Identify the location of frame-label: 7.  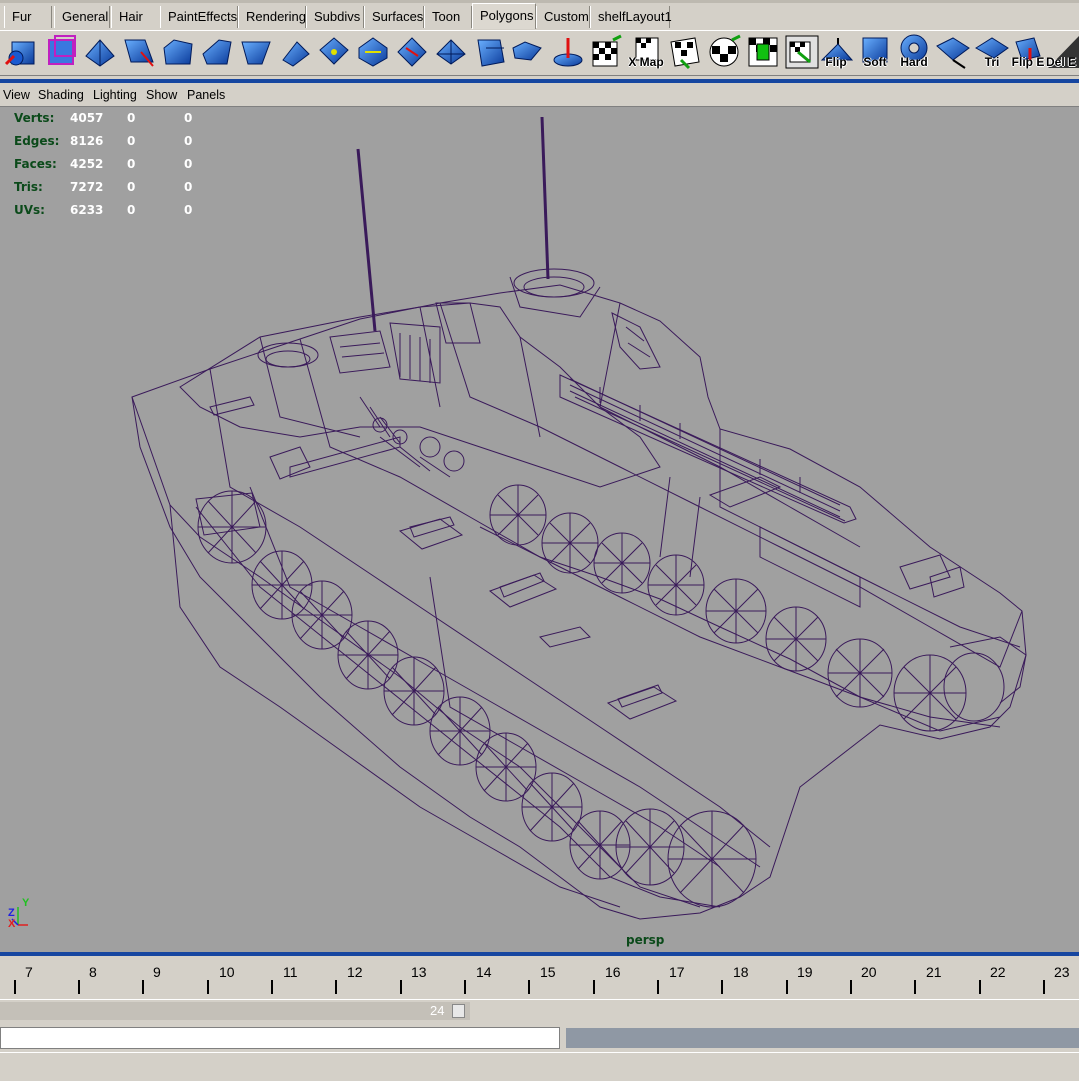
(29, 972).